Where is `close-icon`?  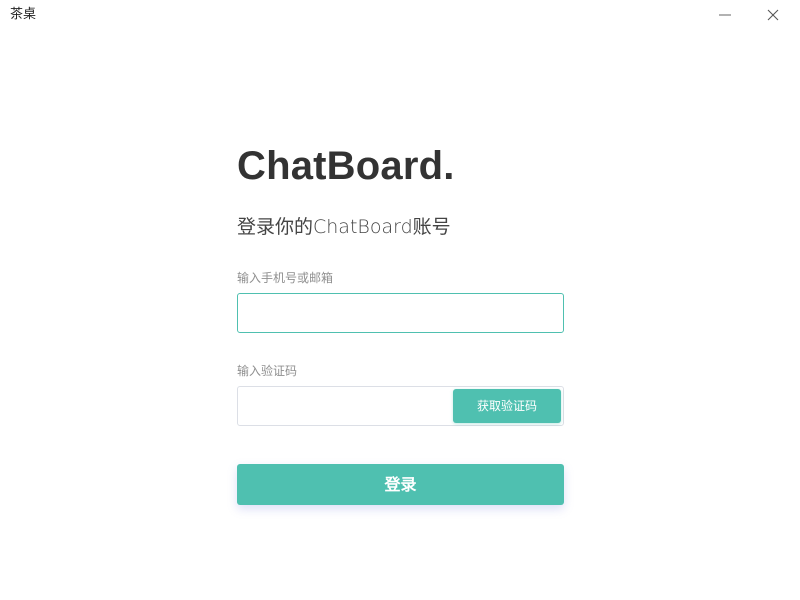
close-icon is located at coordinates (773, 15).